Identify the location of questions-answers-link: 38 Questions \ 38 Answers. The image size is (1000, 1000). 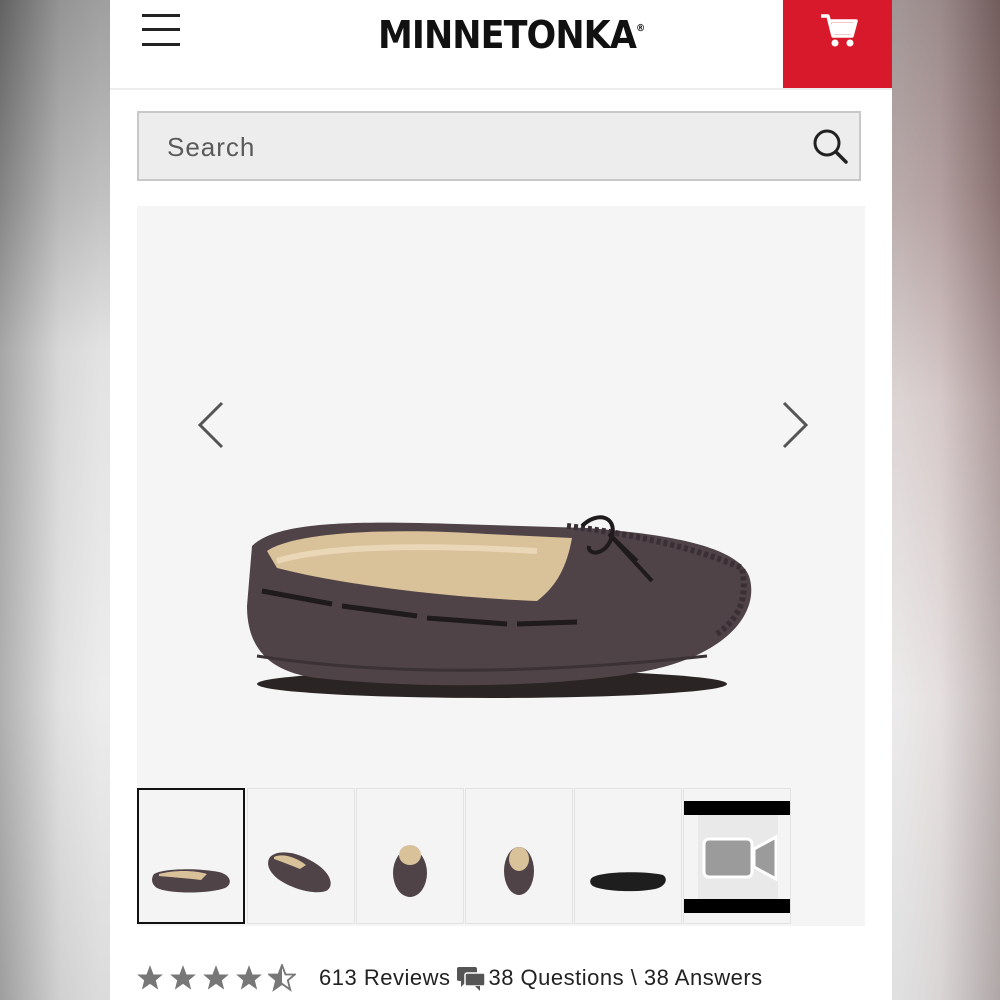
(625, 978).